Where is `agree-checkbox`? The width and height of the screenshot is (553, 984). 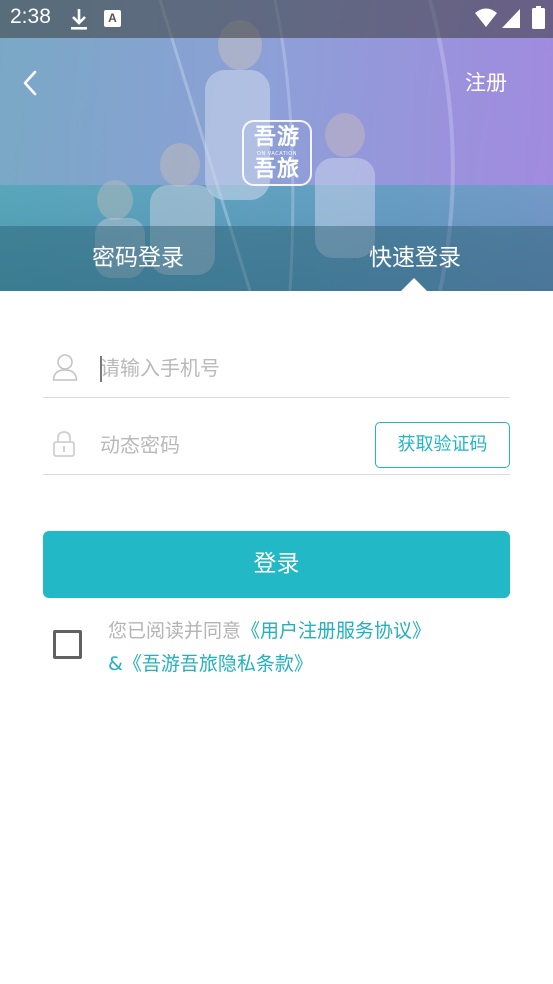
agree-checkbox is located at coordinates (67, 644).